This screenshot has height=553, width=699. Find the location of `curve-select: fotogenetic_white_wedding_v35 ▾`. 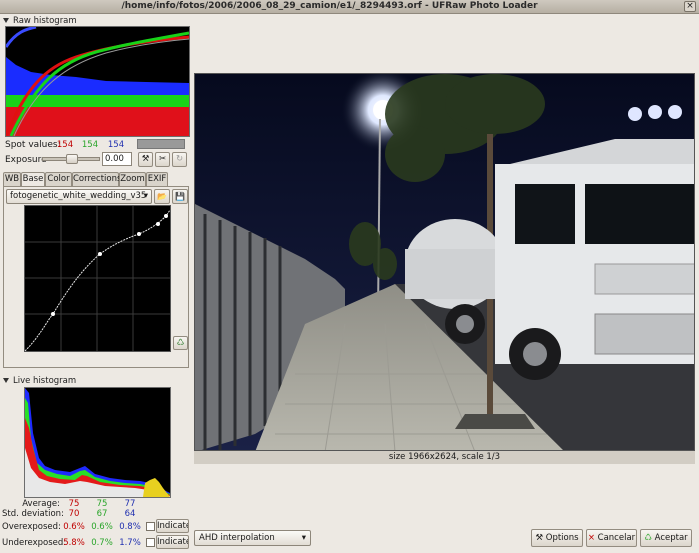

curve-select: fotogenetic_white_wedding_v35 ▾ is located at coordinates (79, 196).